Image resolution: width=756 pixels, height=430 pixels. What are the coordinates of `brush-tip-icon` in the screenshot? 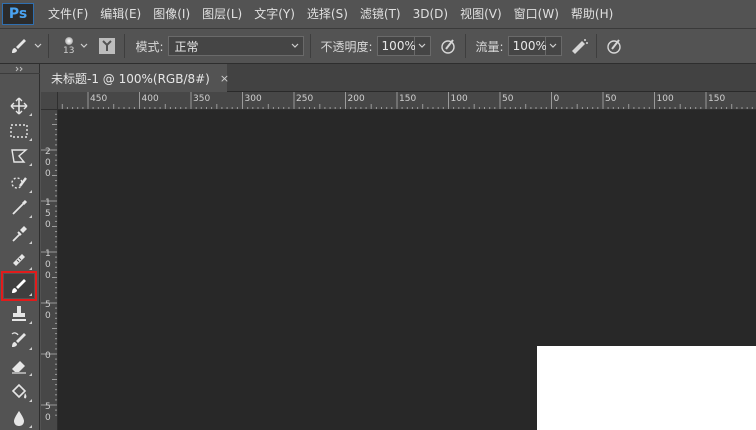 It's located at (68, 40).